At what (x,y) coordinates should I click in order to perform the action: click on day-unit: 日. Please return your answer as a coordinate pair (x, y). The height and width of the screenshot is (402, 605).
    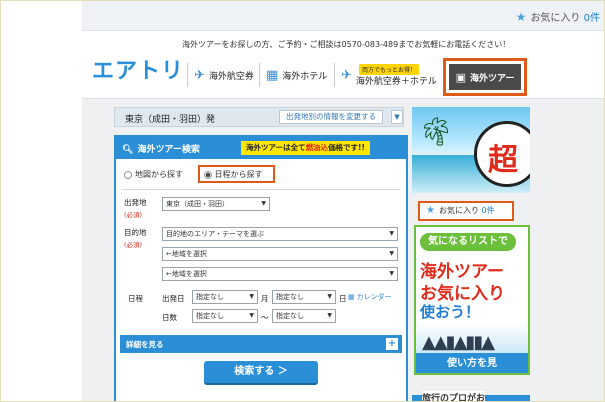
    Looking at the image, I should click on (343, 298).